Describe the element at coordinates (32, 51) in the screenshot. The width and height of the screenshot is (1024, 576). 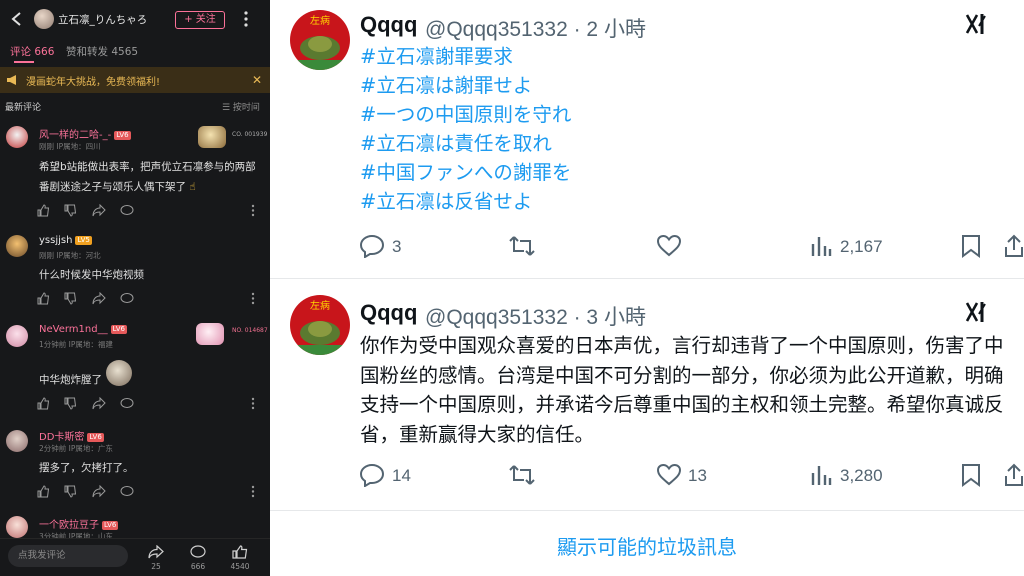
I see `tab-comments: 评论 666` at that location.